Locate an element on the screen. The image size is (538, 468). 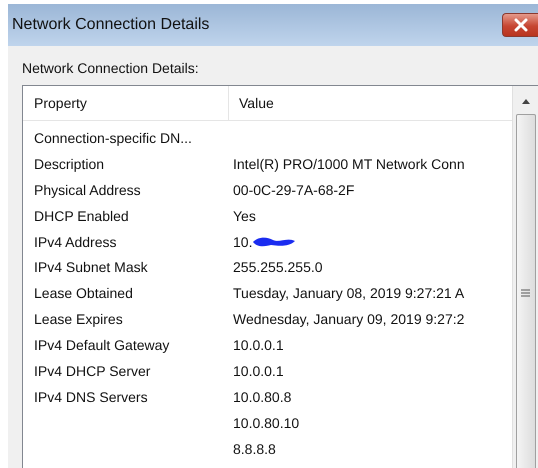
scrollbar is located at coordinates (525, 277).